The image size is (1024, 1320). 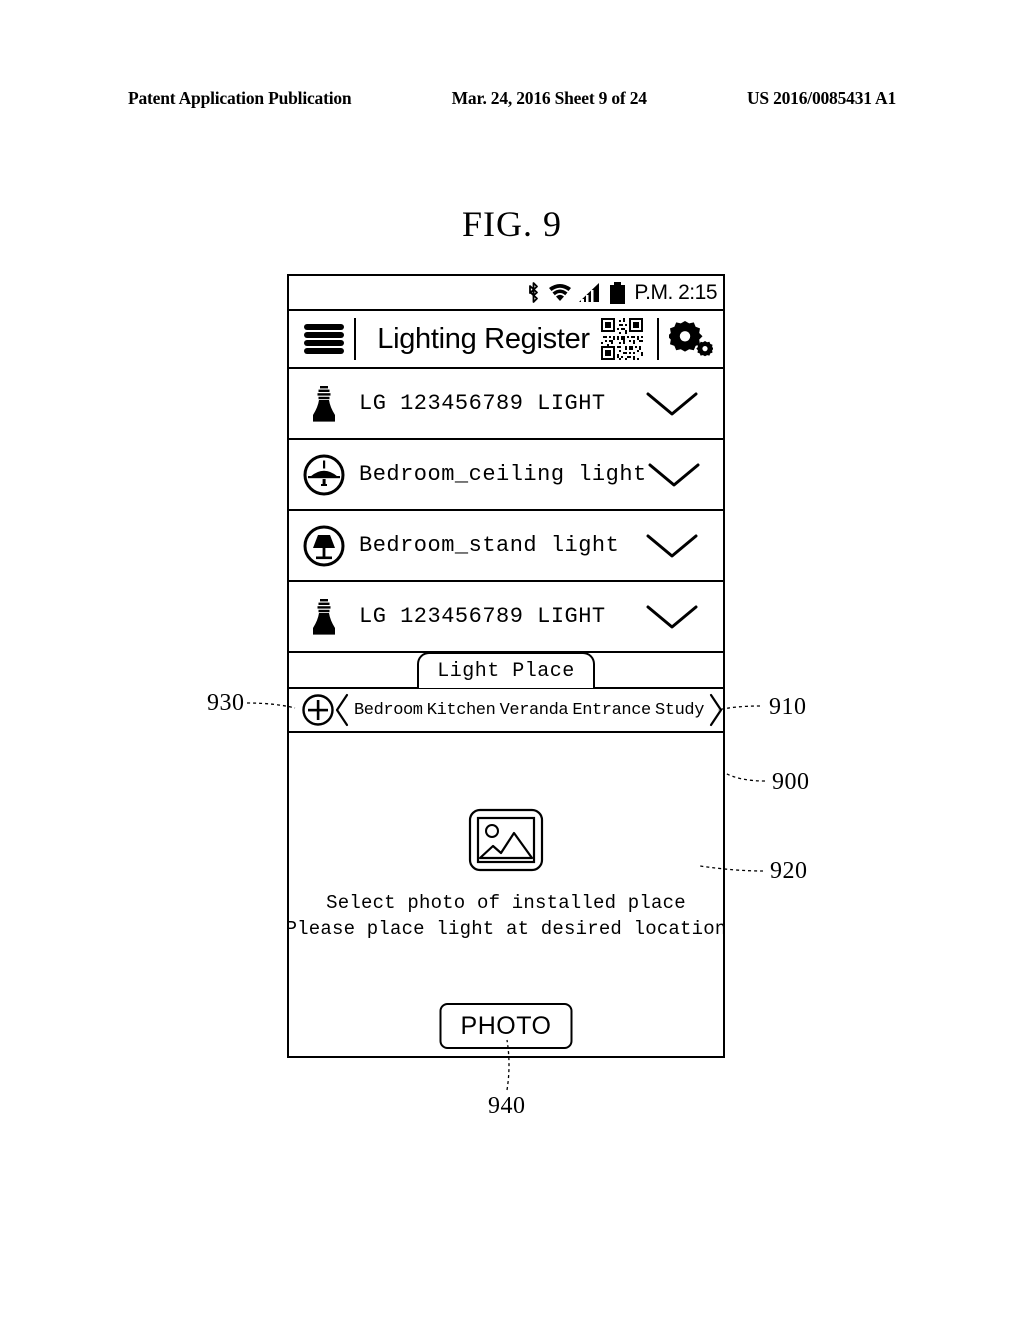 I want to click on settings-button, so click(x=691, y=339).